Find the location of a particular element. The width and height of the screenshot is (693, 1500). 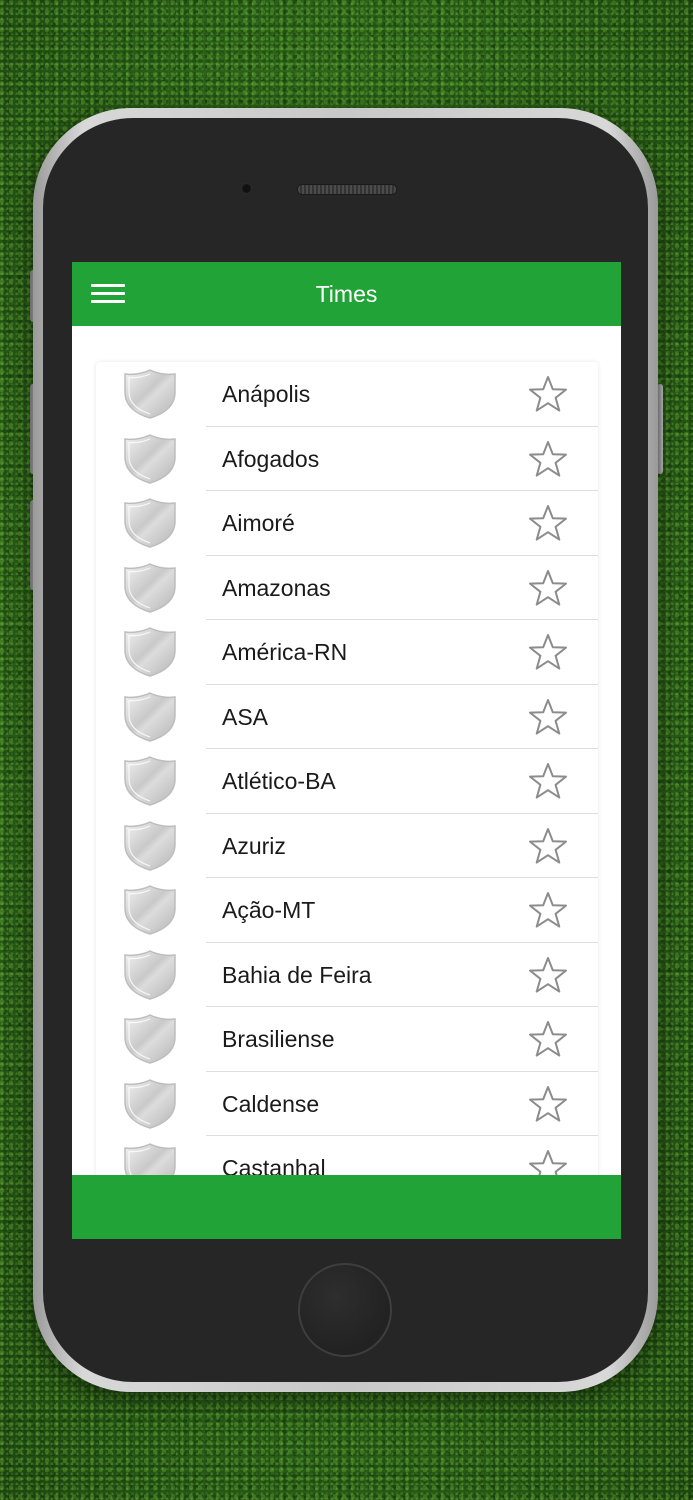

team-name: Ação-MT is located at coordinates (269, 910).